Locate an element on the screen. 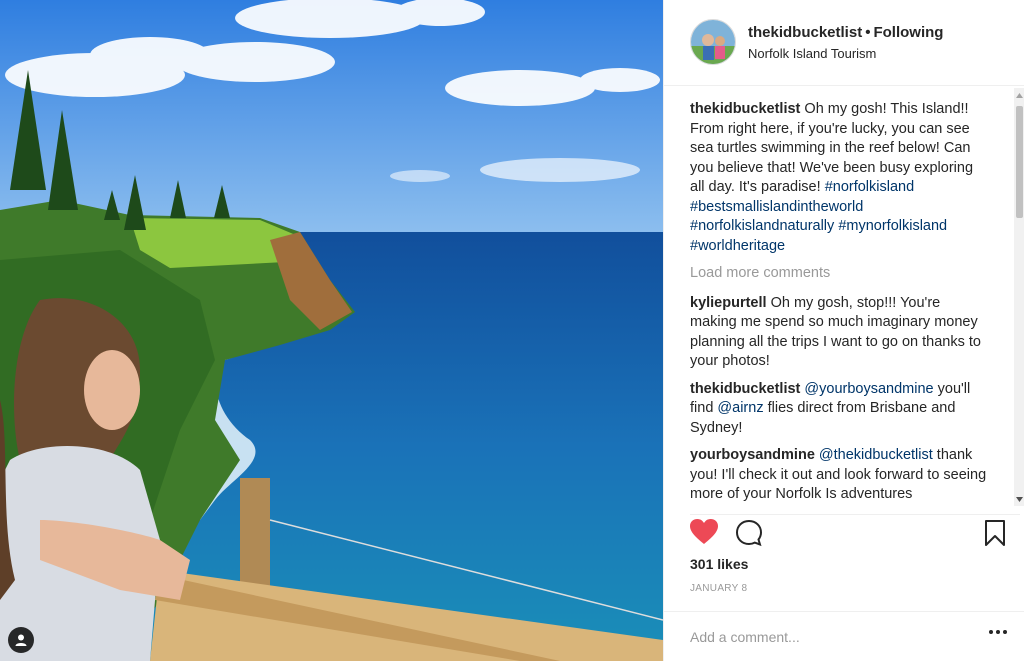  bookmark-icon is located at coordinates (995, 535).